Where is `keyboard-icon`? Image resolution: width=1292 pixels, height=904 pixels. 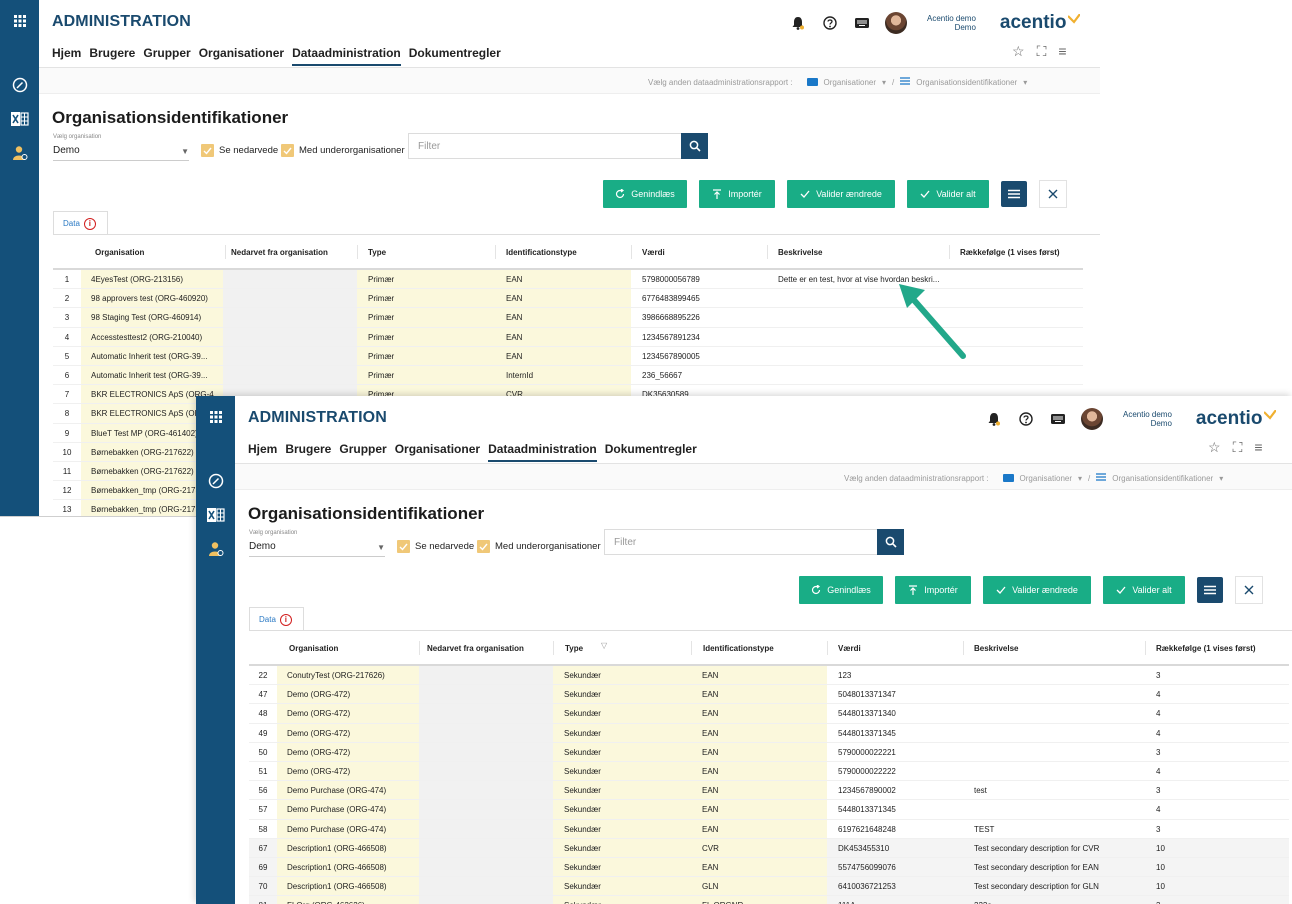
keyboard-icon is located at coordinates (1058, 419).